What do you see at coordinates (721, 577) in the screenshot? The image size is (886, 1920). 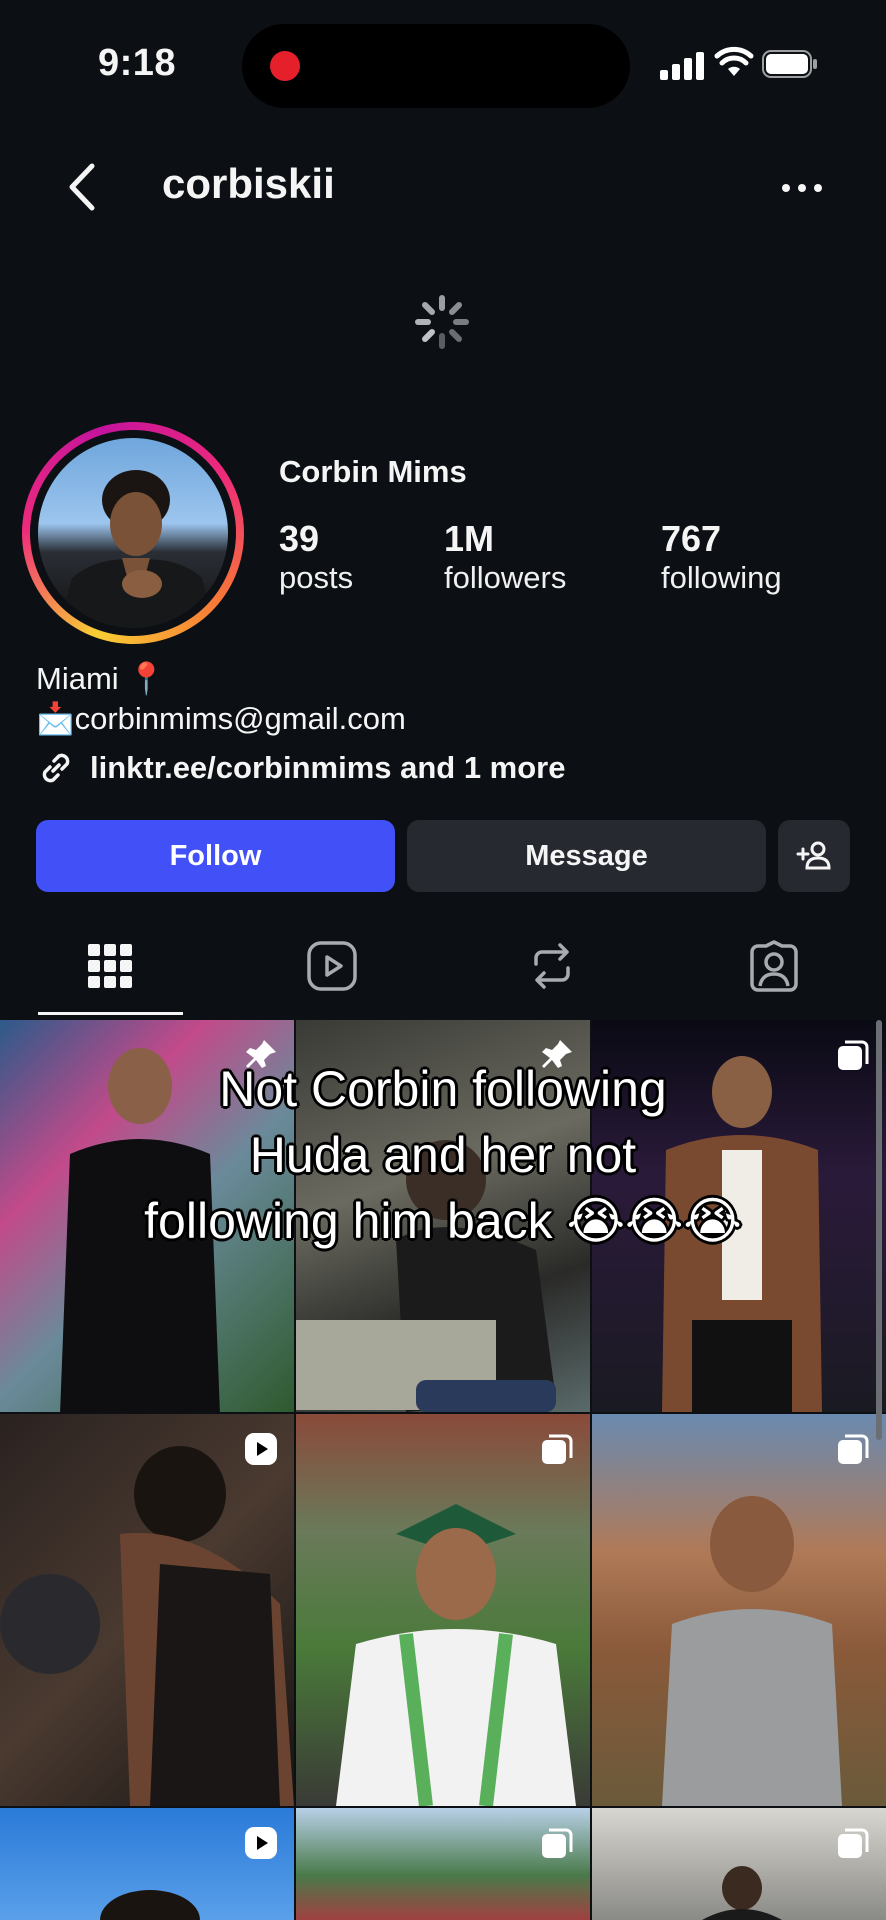 I see `following-label: following` at bounding box center [721, 577].